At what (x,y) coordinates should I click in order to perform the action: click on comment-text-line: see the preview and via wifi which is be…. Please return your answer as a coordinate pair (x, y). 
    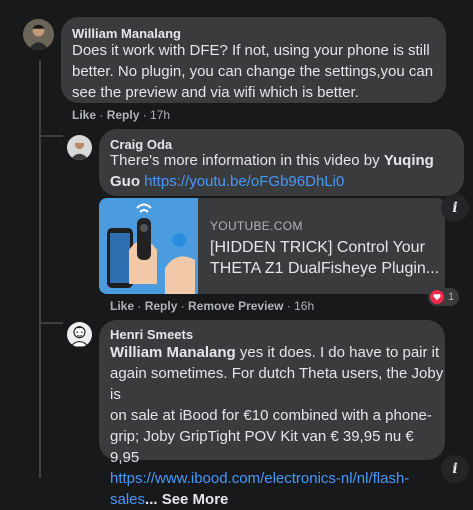
    Looking at the image, I should click on (215, 92).